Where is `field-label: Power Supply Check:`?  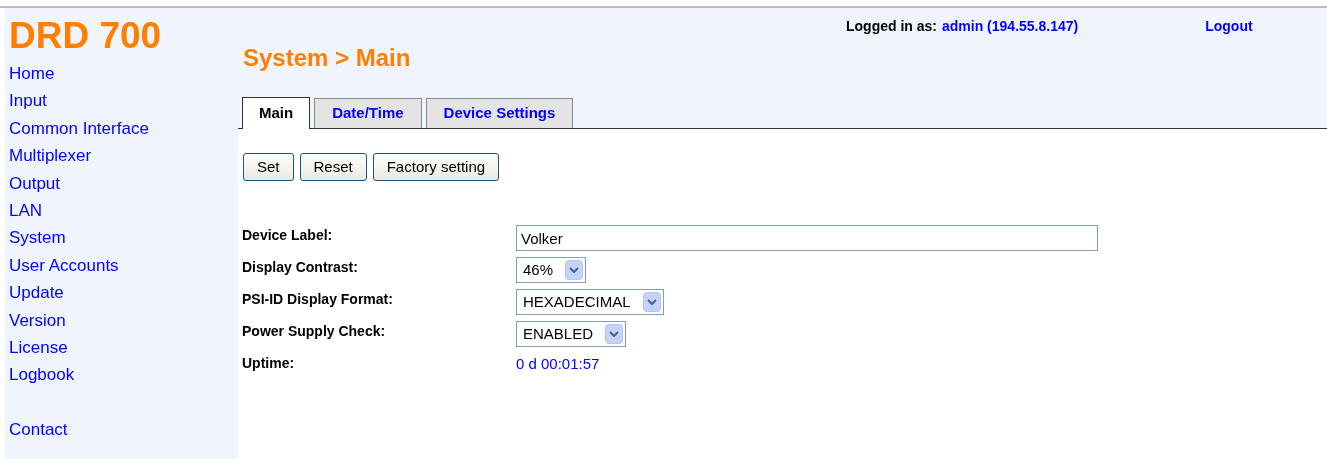 field-label: Power Supply Check: is located at coordinates (314, 331).